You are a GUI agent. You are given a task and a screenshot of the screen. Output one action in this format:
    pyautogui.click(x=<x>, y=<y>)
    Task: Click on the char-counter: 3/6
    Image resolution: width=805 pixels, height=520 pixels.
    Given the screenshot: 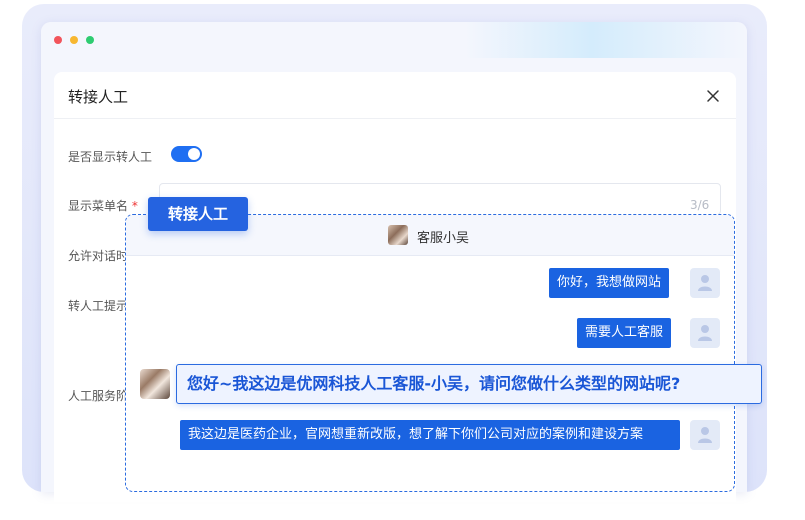 What is the action you would take?
    pyautogui.click(x=700, y=205)
    